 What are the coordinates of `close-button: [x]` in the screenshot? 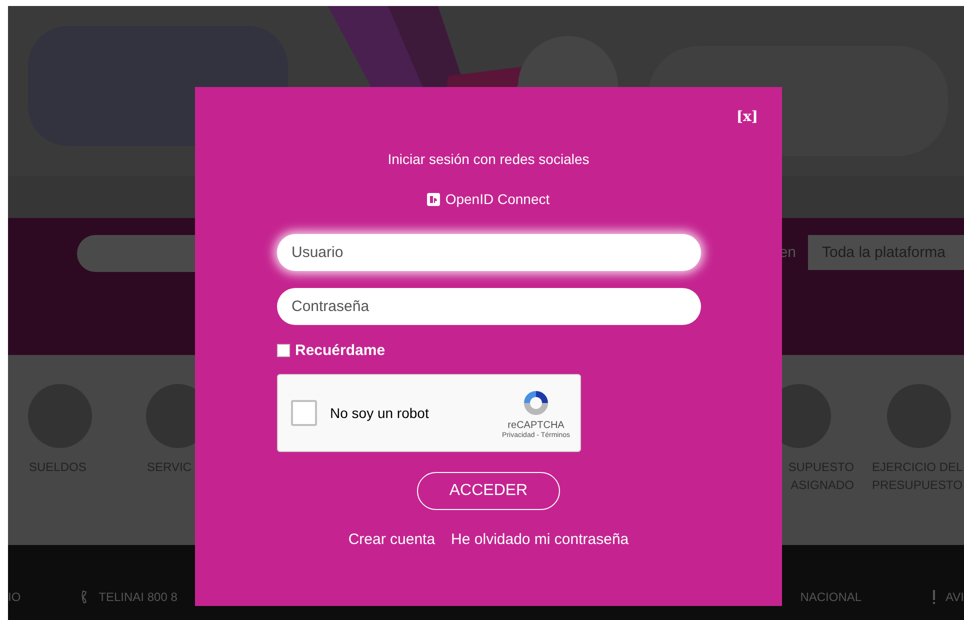 It's located at (747, 117).